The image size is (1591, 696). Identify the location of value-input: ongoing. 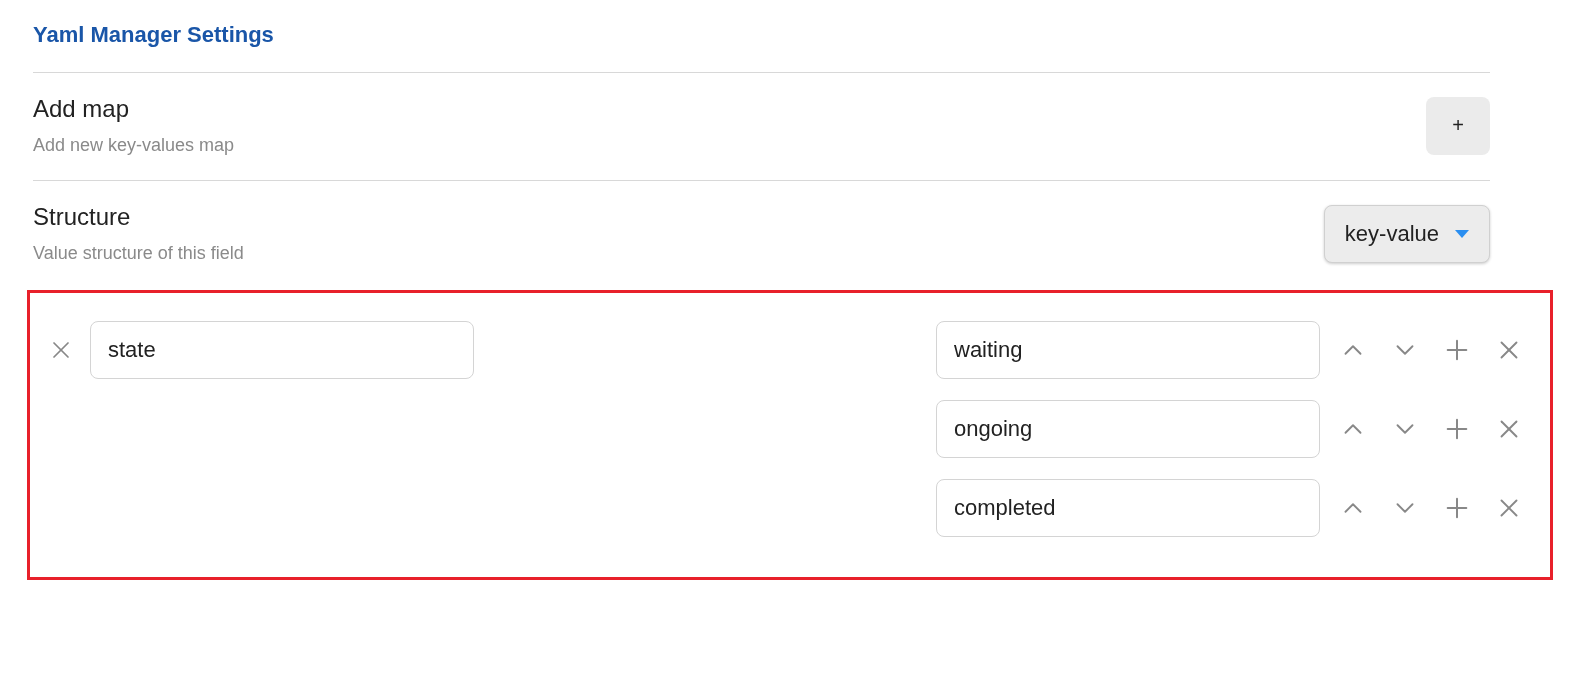
(1128, 429).